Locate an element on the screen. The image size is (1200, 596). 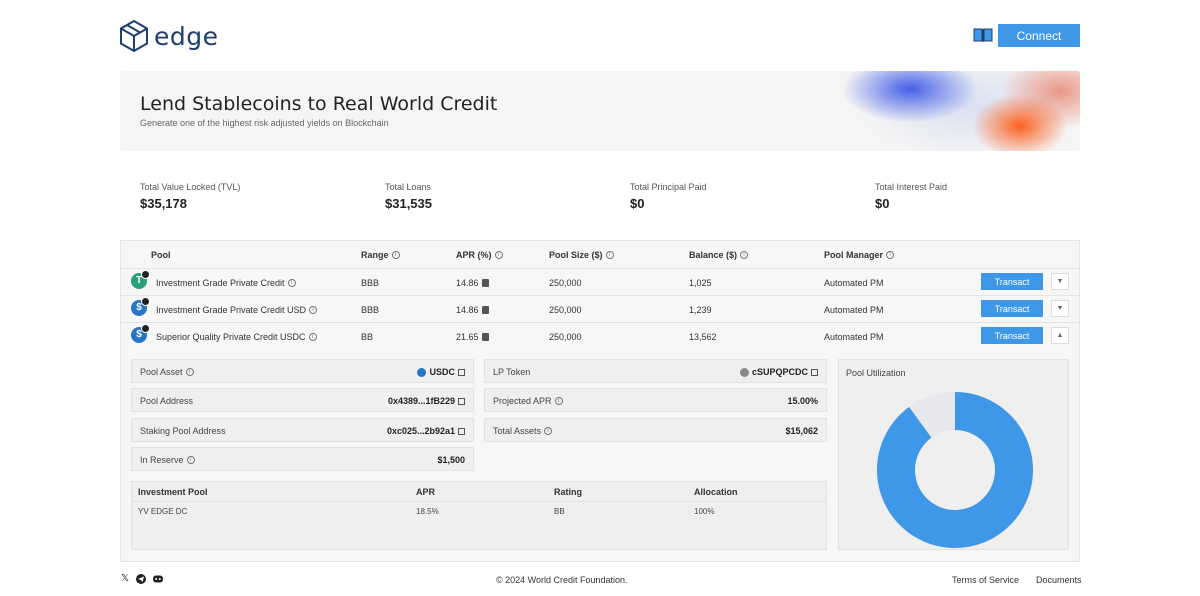
copyright: © 2024 World Credit Foundation. is located at coordinates (562, 580).